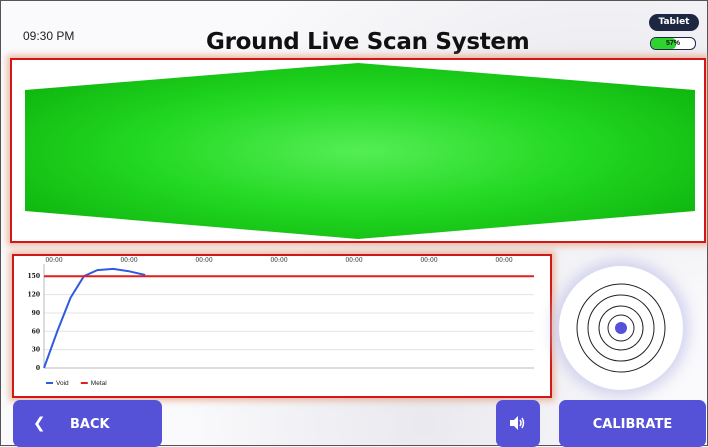 The image size is (708, 447). What do you see at coordinates (36, 350) in the screenshot?
I see `chart-y-tick-label: 30` at bounding box center [36, 350].